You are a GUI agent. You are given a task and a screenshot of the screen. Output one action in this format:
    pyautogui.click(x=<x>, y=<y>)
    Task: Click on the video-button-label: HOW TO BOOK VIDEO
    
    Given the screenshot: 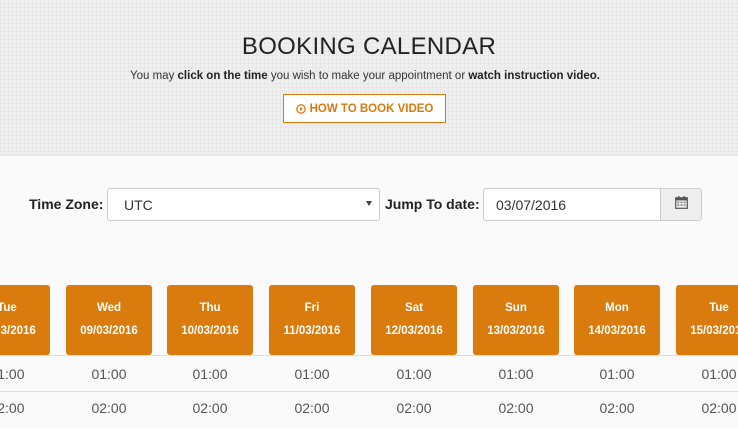 What is the action you would take?
    pyautogui.click(x=371, y=108)
    